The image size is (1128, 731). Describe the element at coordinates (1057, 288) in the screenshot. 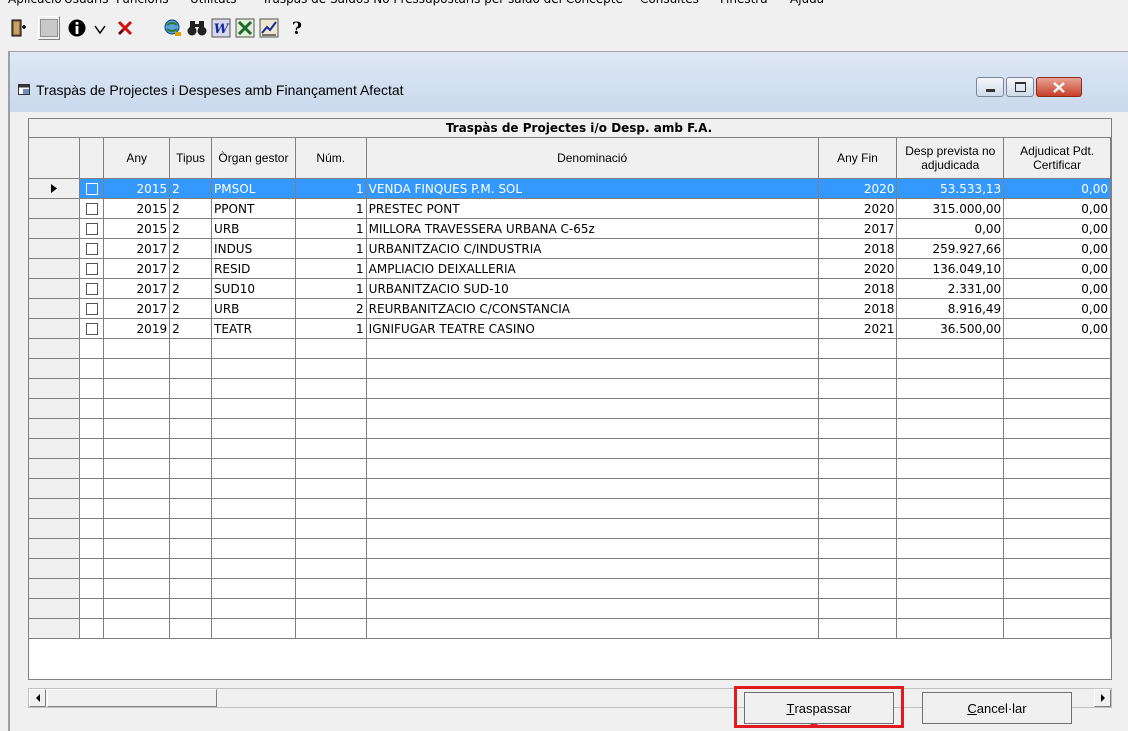

I see `cell-adj: 0,00` at that location.